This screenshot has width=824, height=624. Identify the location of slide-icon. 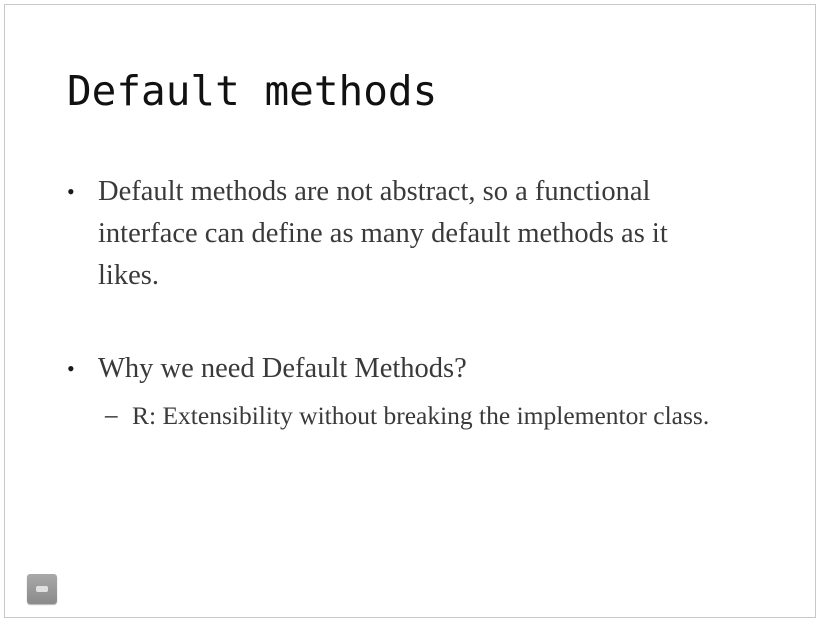
(42, 589).